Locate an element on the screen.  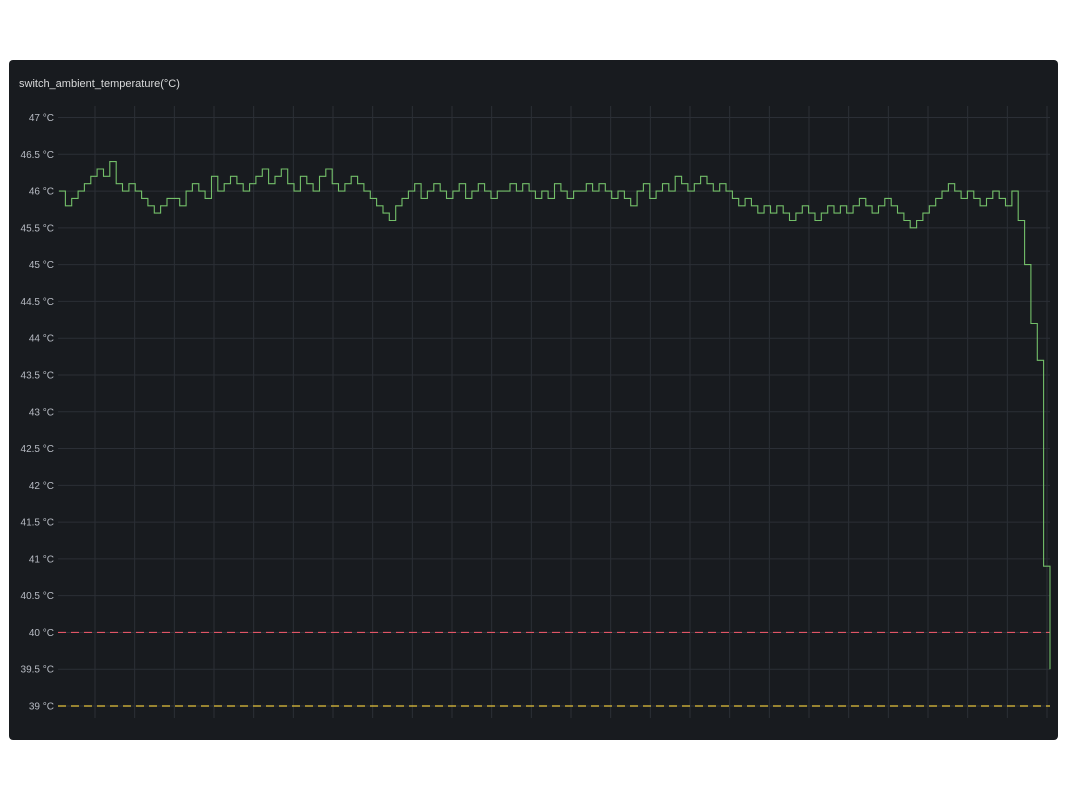
y-tick-label: 47 °C is located at coordinates (41, 118).